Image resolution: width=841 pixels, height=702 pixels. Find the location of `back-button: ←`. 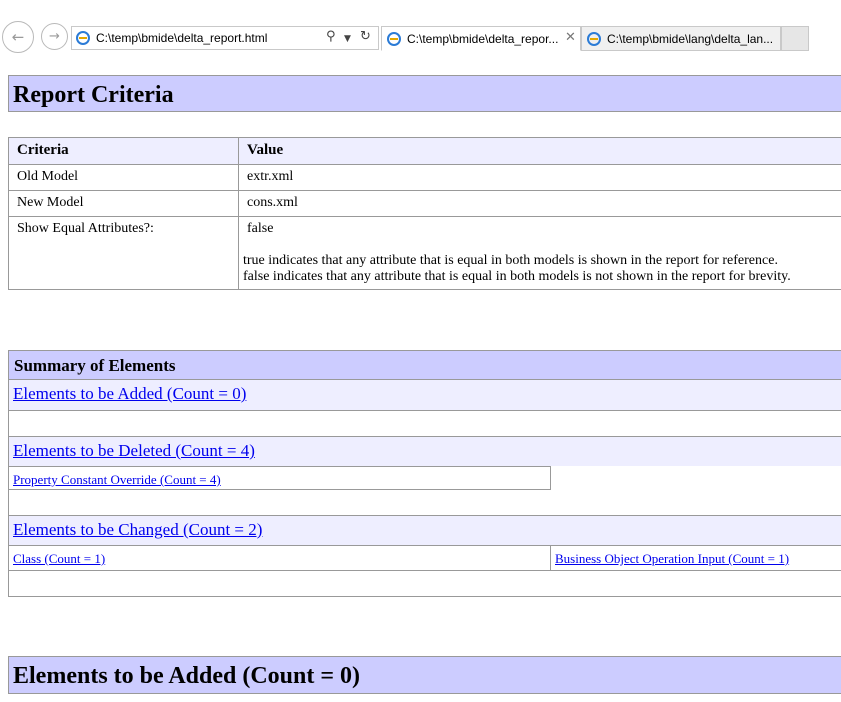

back-button: ← is located at coordinates (18, 37).